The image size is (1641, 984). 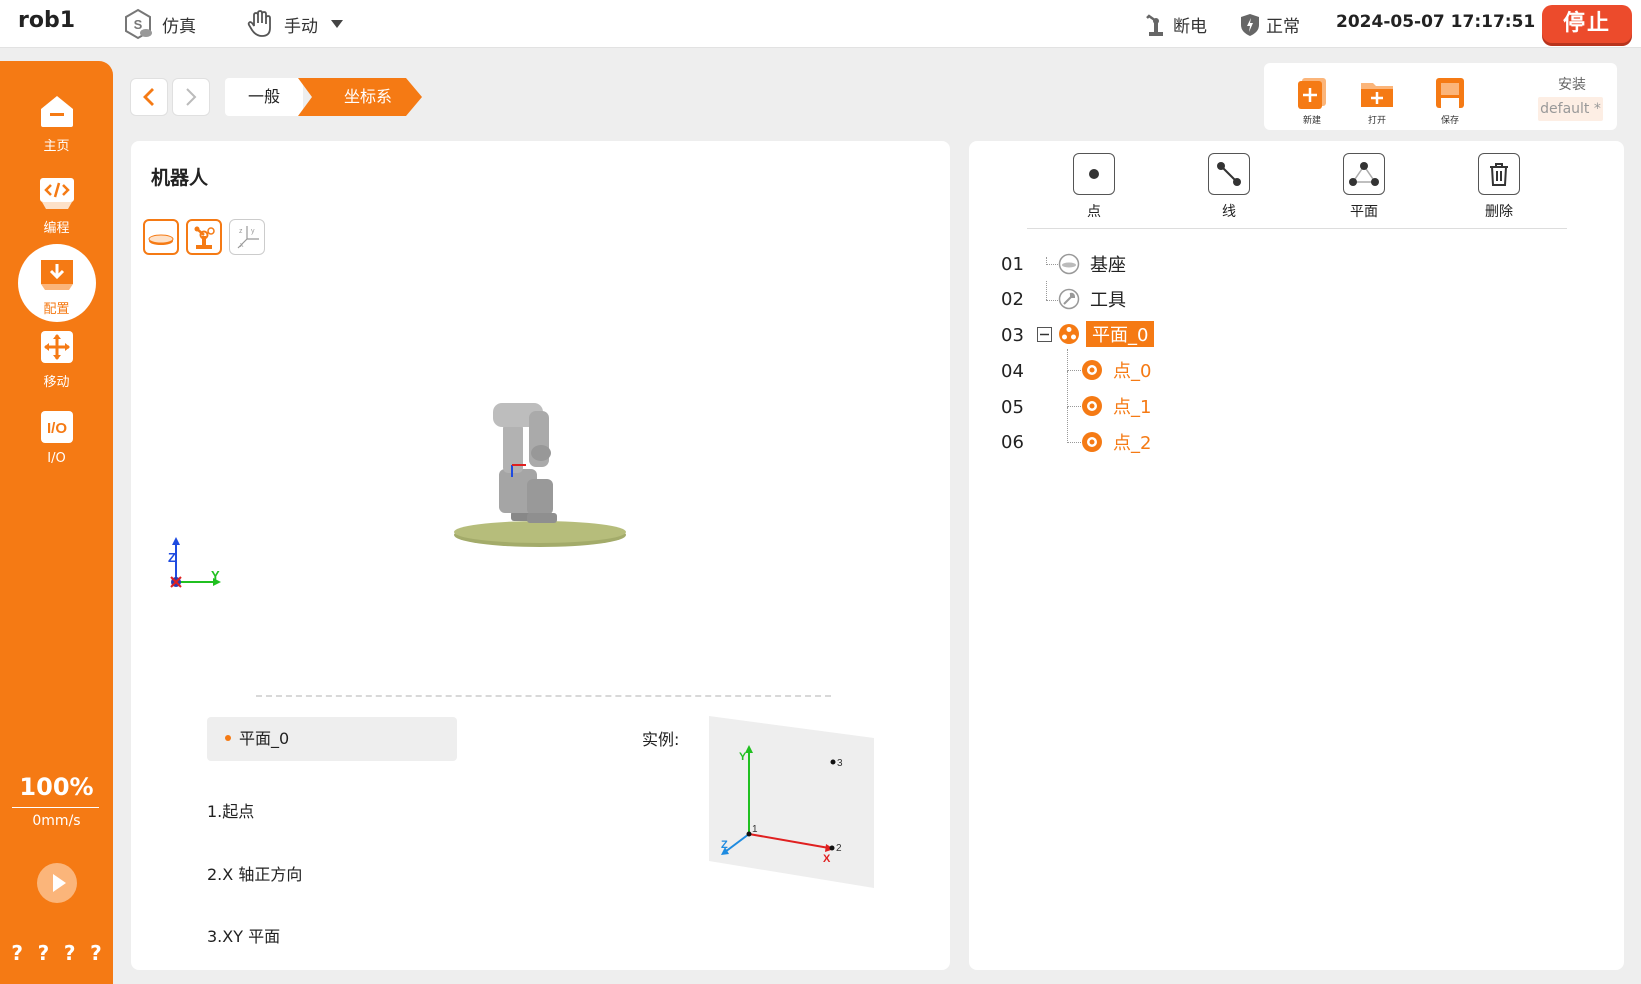 I want to click on tree-row: 04, so click(x=1021, y=371).